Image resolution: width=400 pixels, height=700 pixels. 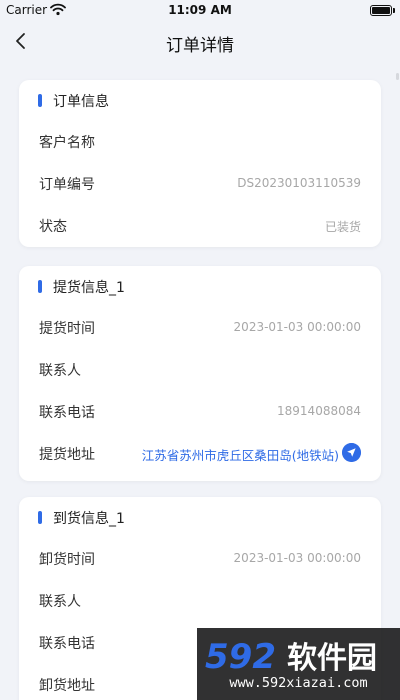 What do you see at coordinates (351, 452) in the screenshot?
I see `navigation-arrow-icon` at bounding box center [351, 452].